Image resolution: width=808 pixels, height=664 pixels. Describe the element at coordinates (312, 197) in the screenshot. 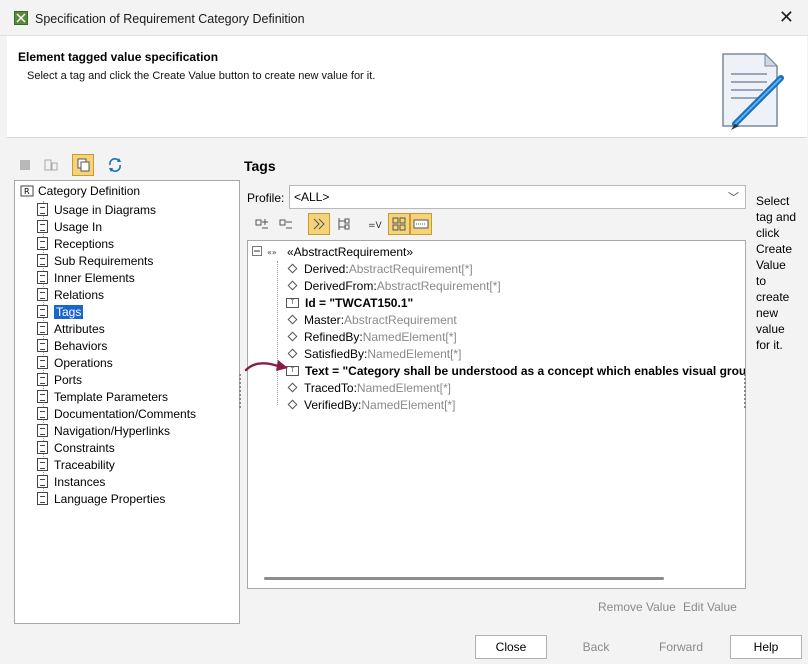

I see `profile-selected-value: <ALL>` at that location.